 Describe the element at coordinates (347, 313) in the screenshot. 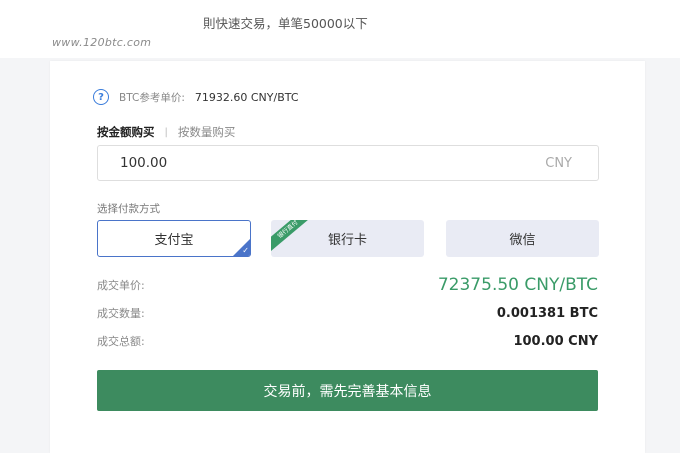

I see `summary-quantity-row: 成交数量: 0.001381 BTC` at that location.